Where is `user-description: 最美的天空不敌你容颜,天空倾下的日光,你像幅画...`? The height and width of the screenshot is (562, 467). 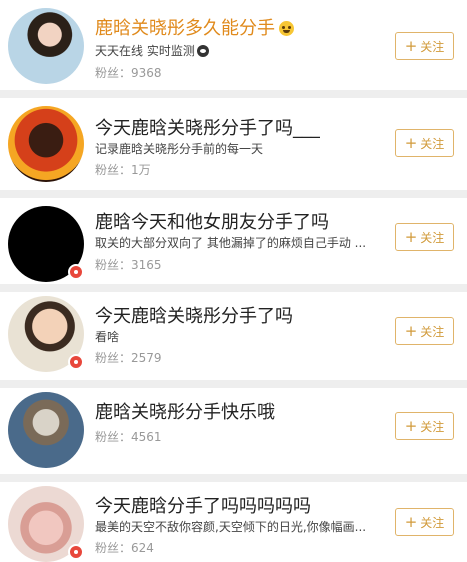 user-description: 最美的天空不敌你容颜,天空倾下的日光,你像幅画... is located at coordinates (231, 527).